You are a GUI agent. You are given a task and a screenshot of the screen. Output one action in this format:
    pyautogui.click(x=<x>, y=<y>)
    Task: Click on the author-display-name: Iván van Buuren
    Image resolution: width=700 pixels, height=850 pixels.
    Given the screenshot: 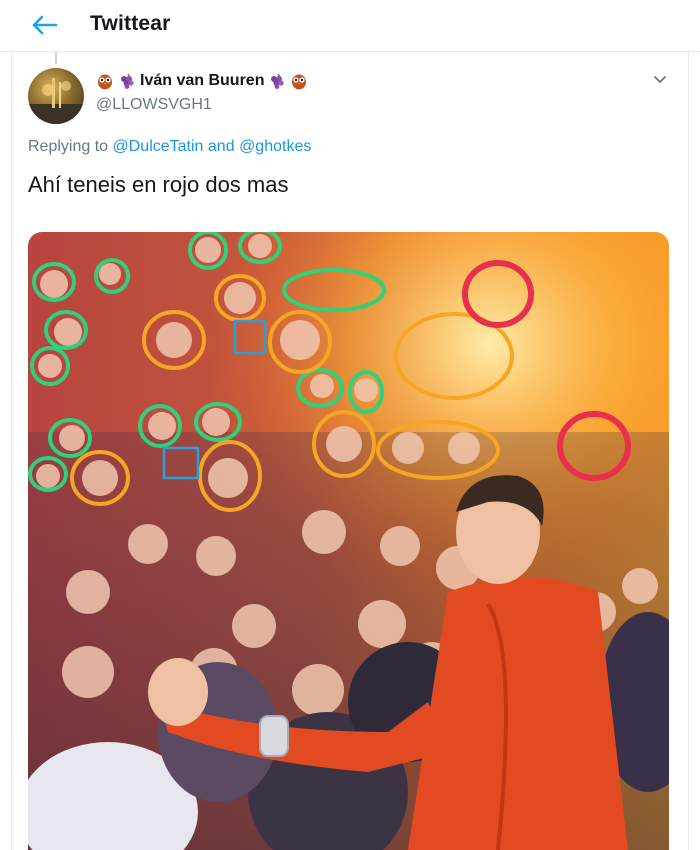 What is the action you would take?
    pyautogui.click(x=202, y=81)
    